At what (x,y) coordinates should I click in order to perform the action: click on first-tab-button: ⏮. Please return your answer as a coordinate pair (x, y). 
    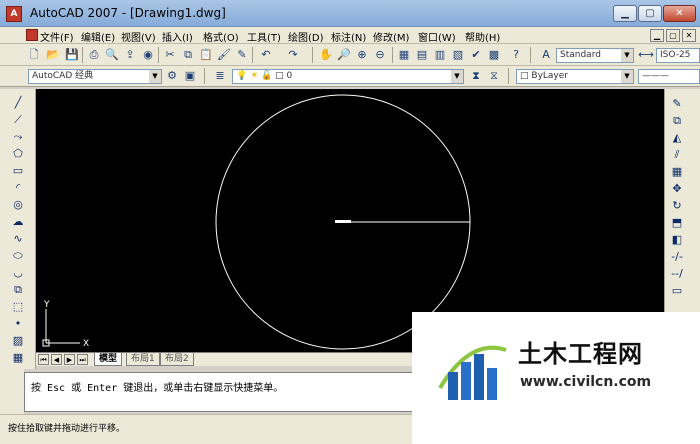
    Looking at the image, I should click on (43, 359).